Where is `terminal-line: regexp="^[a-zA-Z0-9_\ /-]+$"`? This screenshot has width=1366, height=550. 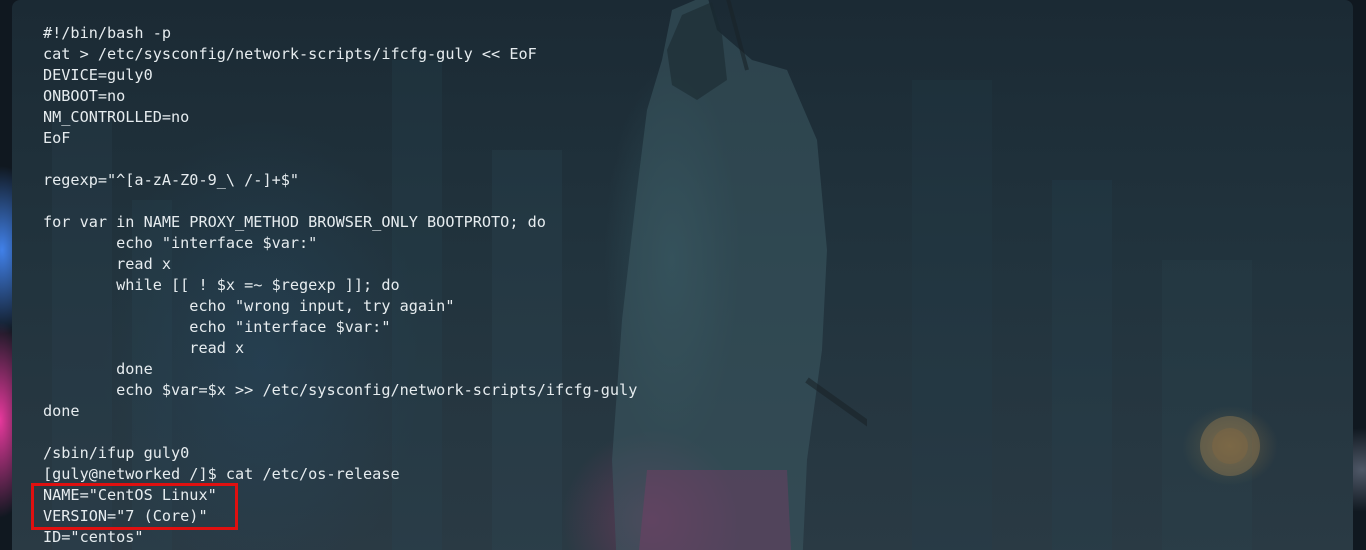
terminal-line: regexp="^[a-zA-Z0-9_\ /-]+$" is located at coordinates (171, 180).